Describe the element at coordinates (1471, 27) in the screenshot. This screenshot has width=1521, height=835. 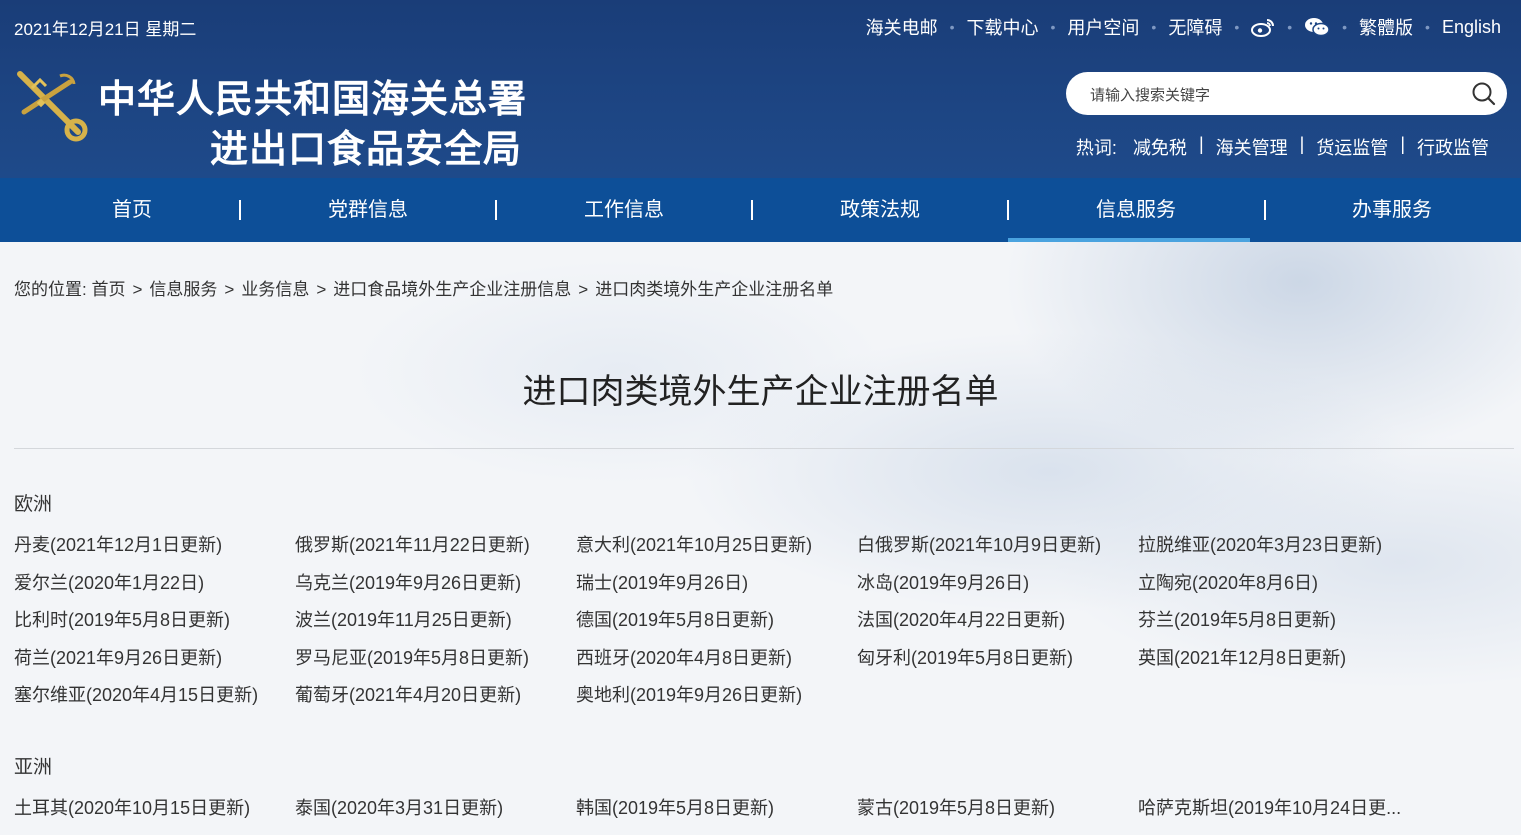
I see `top-link-english: English` at that location.